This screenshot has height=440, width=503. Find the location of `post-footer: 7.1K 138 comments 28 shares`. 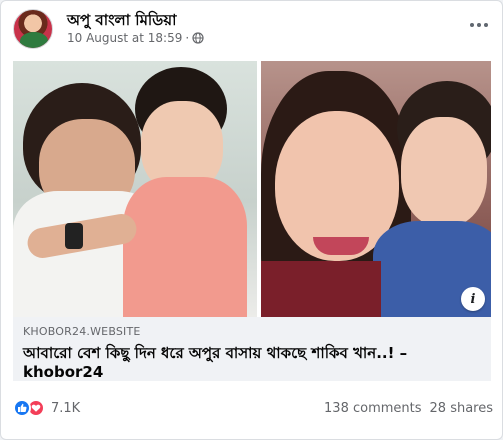

post-footer: 7.1K 138 comments 28 shares is located at coordinates (253, 411).